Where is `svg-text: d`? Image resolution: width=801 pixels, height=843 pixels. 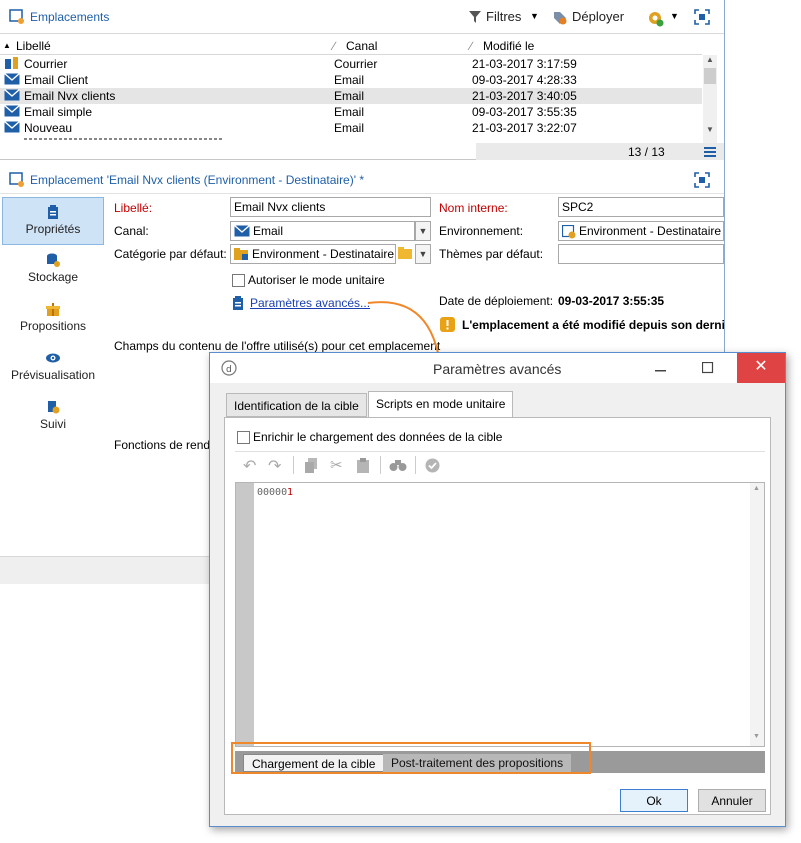 svg-text: d is located at coordinates (229, 370).